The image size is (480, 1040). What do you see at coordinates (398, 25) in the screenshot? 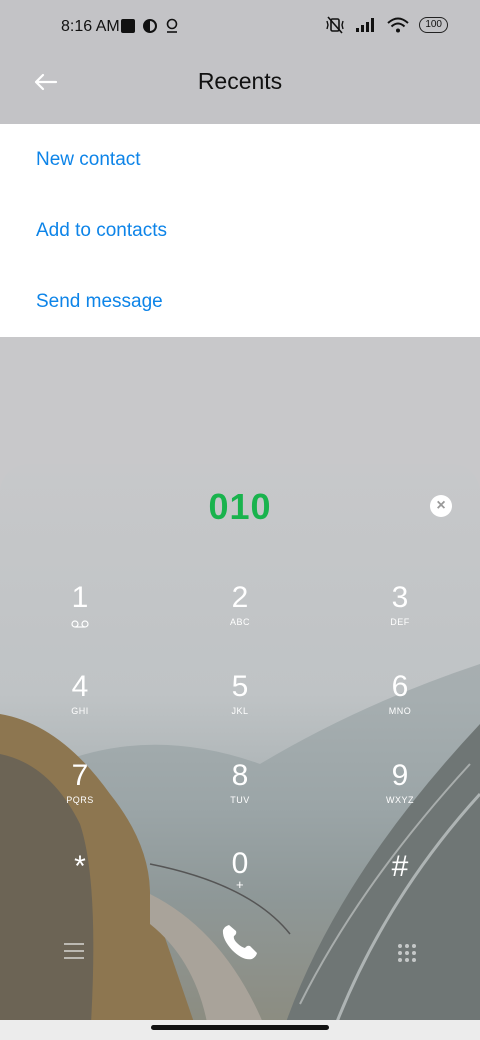
I see `wifi-icon` at bounding box center [398, 25].